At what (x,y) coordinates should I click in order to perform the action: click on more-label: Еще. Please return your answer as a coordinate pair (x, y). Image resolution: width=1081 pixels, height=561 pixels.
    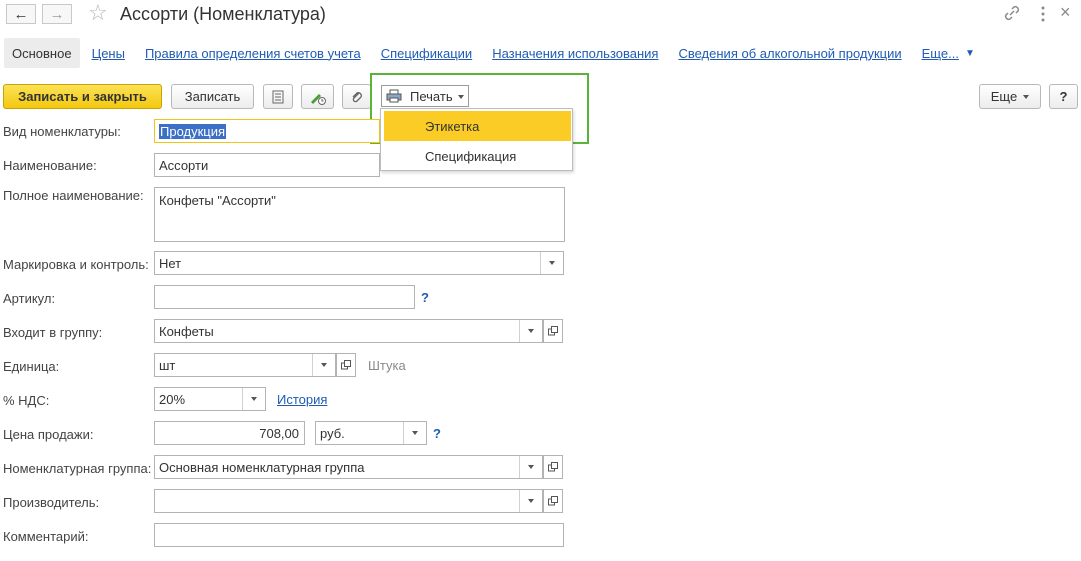
    Looking at the image, I should click on (1004, 96).